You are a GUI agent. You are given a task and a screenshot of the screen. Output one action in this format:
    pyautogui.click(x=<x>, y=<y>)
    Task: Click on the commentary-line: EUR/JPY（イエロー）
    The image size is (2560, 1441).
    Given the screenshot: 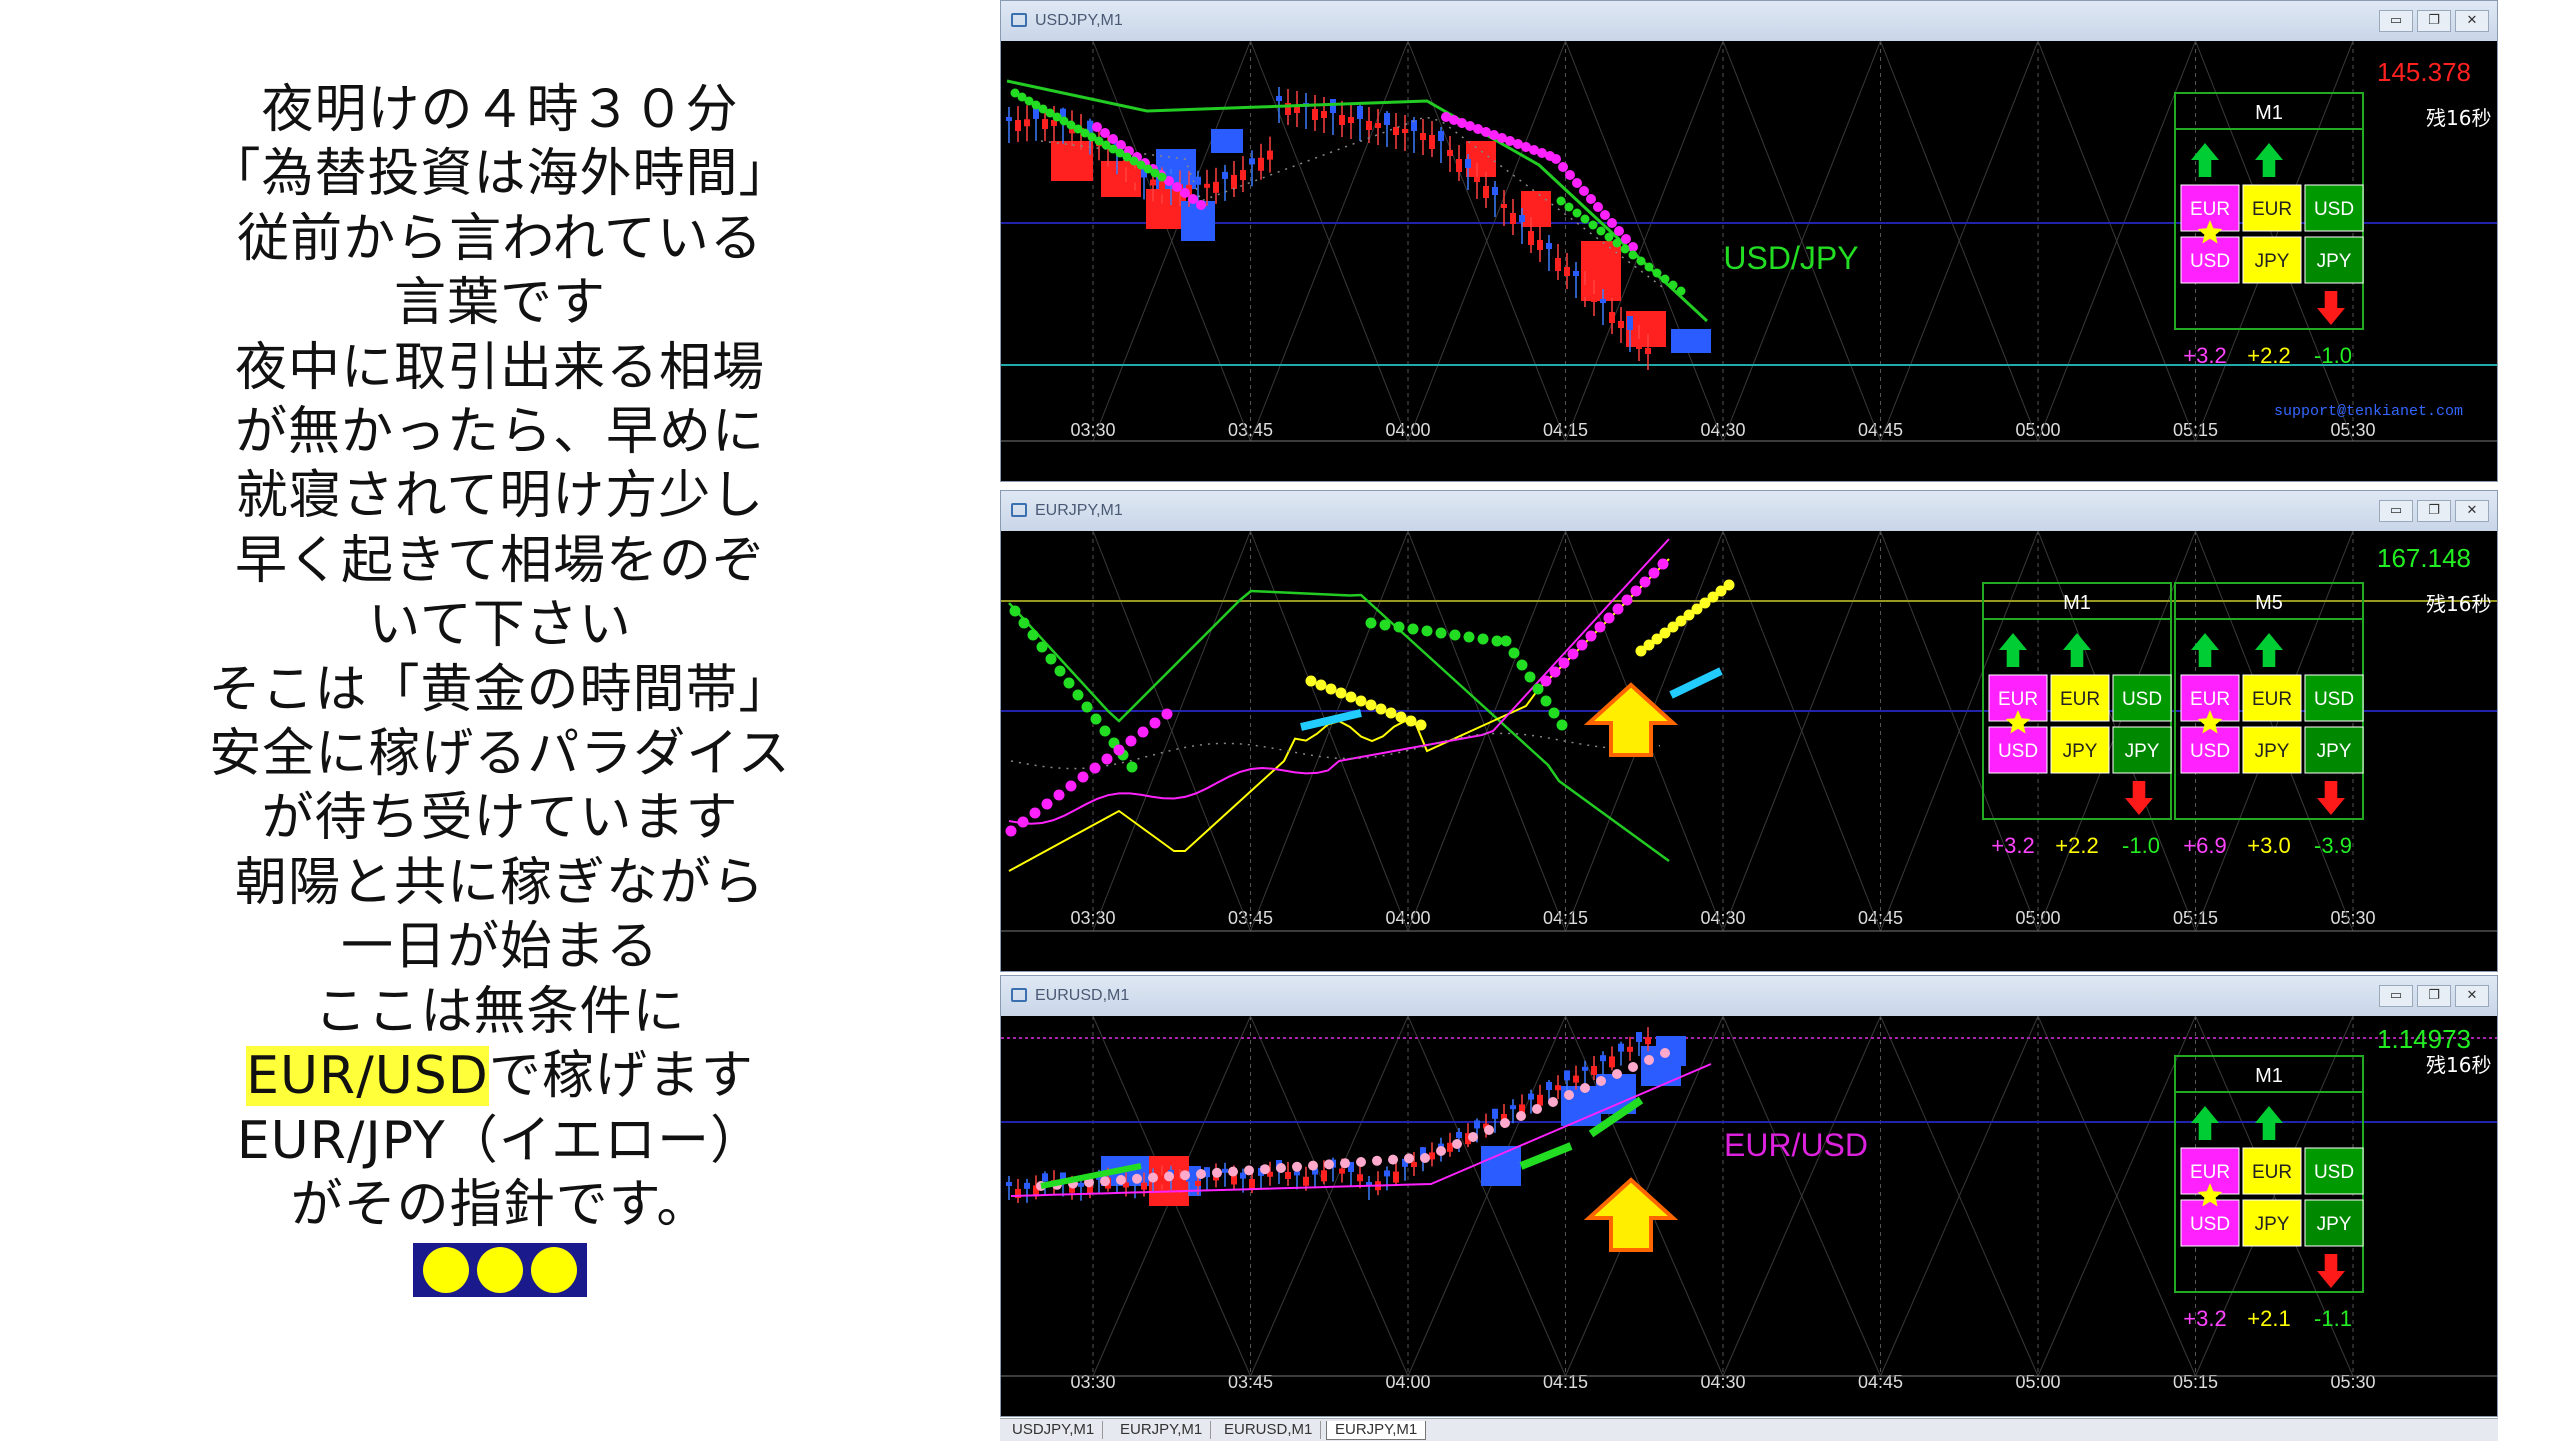 What is the action you would take?
    pyautogui.click(x=500, y=1140)
    